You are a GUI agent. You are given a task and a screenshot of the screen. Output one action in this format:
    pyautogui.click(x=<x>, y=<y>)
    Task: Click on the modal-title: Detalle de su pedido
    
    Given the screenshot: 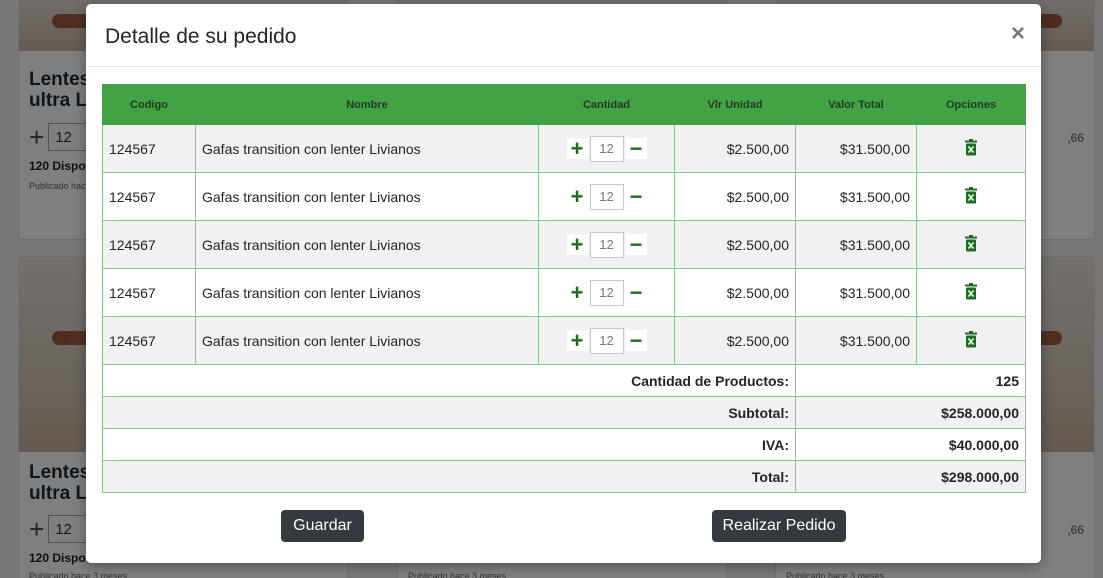 What is the action you would take?
    pyautogui.click(x=201, y=36)
    